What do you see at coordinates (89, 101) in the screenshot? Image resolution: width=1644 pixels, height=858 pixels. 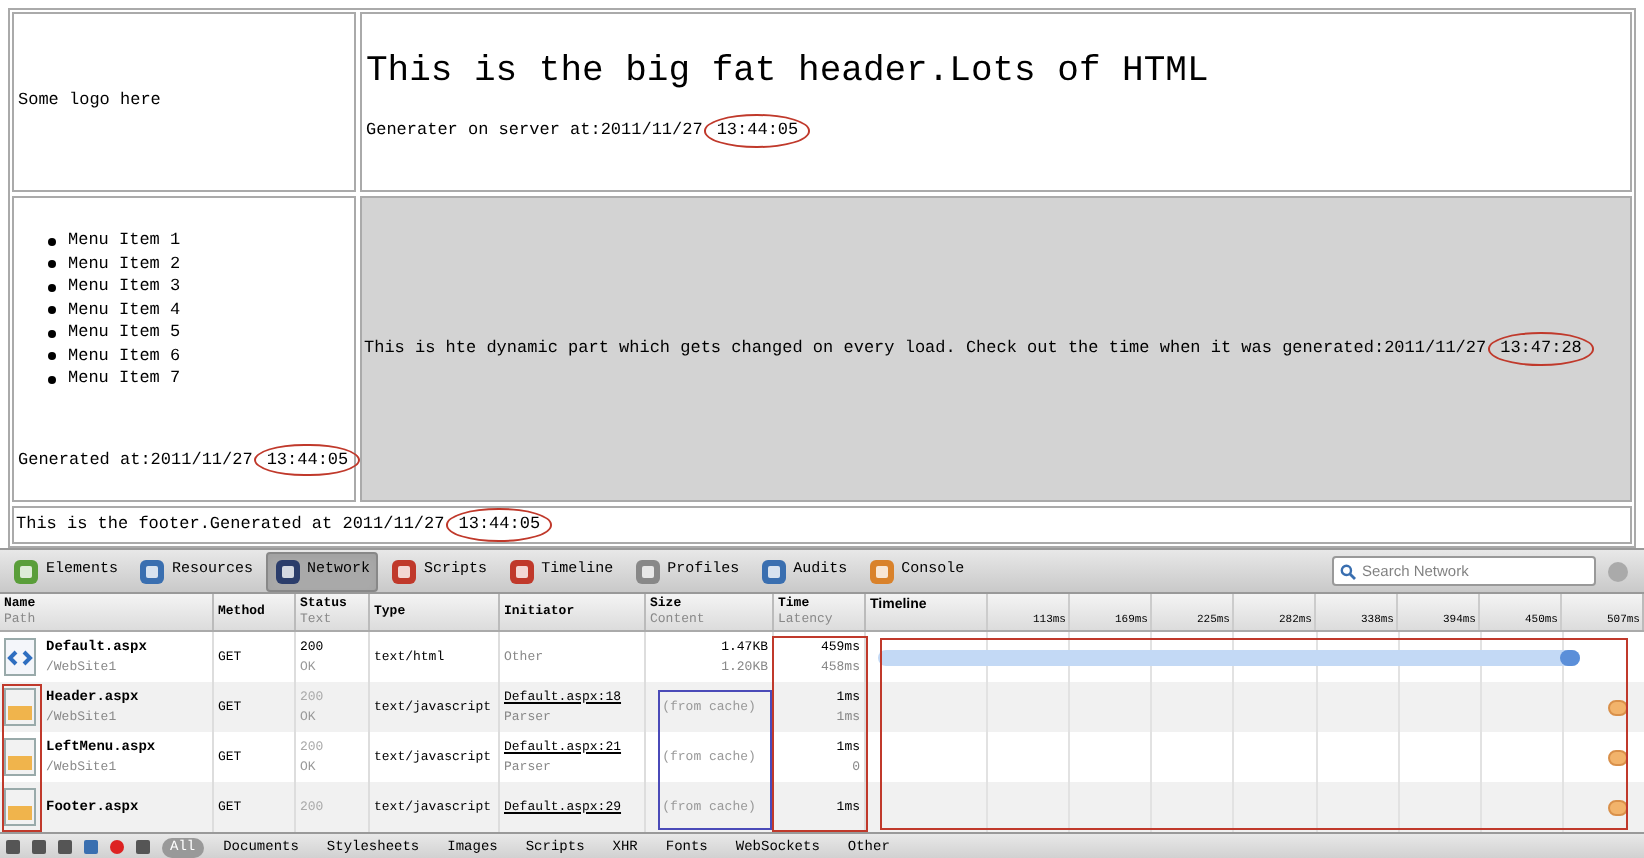 I see `logo-text: Some logo here` at bounding box center [89, 101].